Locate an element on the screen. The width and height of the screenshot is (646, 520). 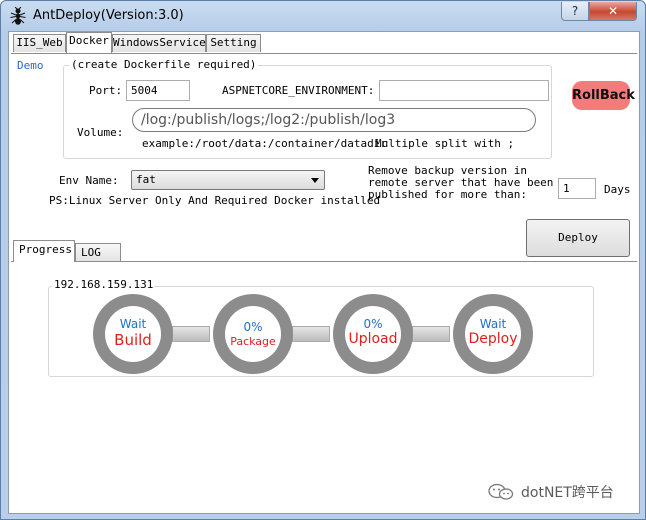
aspnetcore-env-input is located at coordinates (464, 90).